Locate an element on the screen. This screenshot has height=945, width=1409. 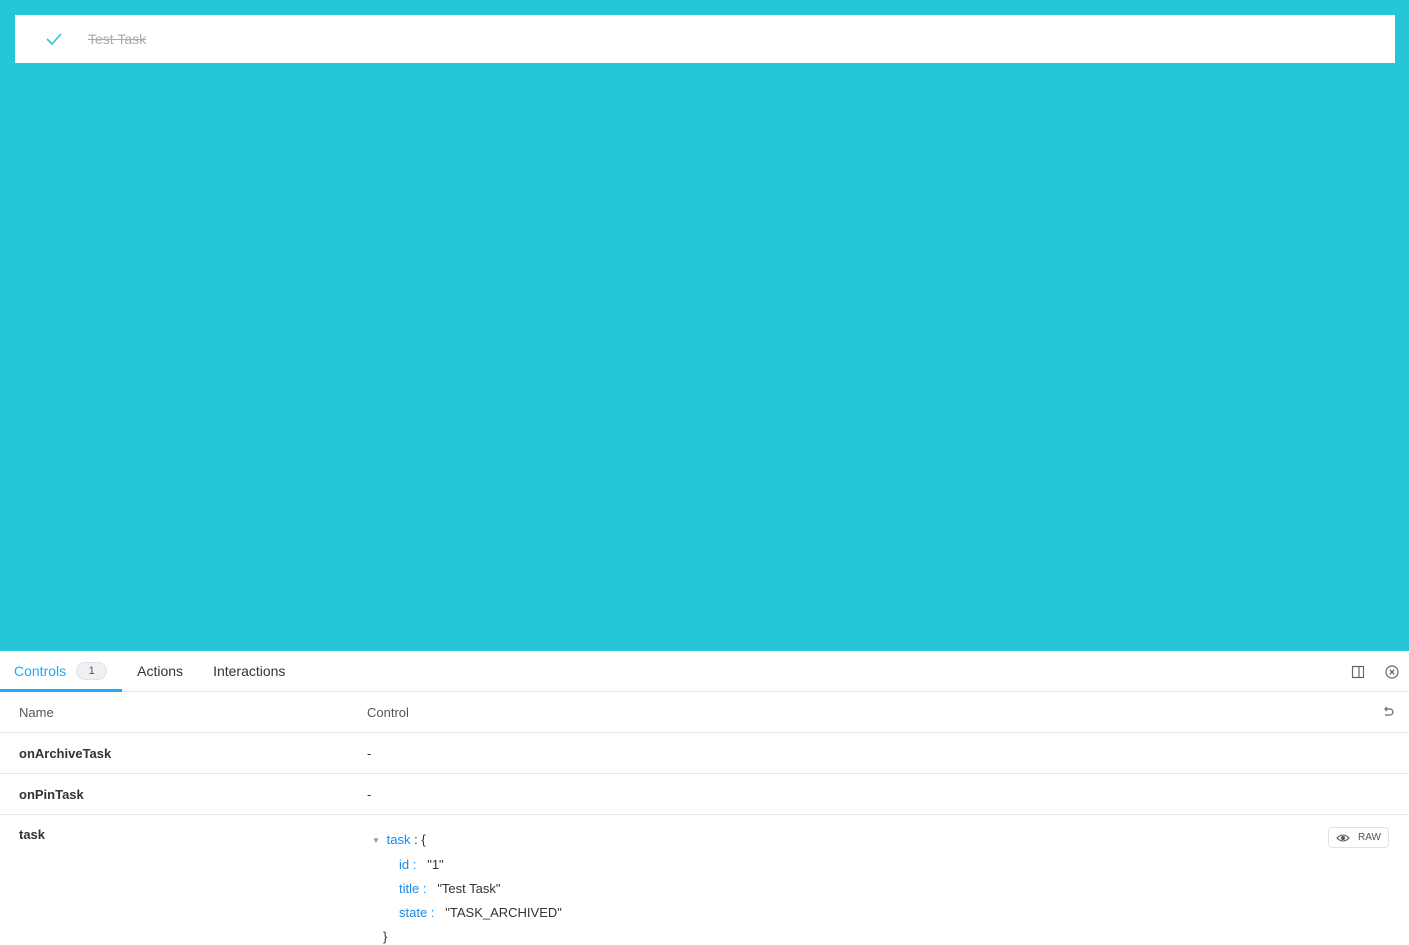
undo-icon is located at coordinates (1388, 712).